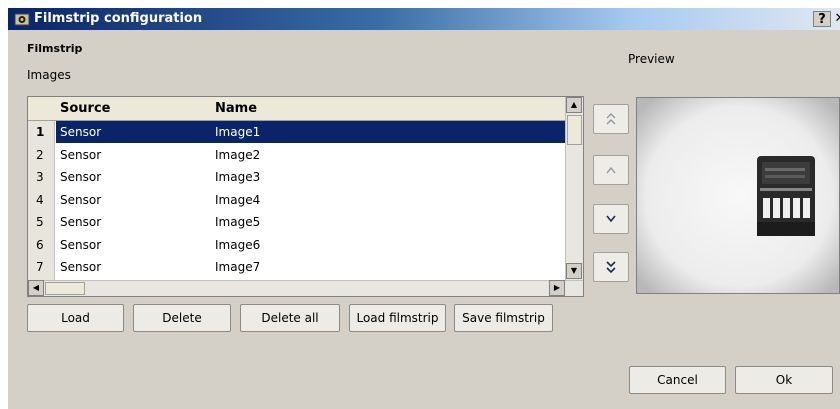  What do you see at coordinates (40, 244) in the screenshot?
I see `row-number: 6` at bounding box center [40, 244].